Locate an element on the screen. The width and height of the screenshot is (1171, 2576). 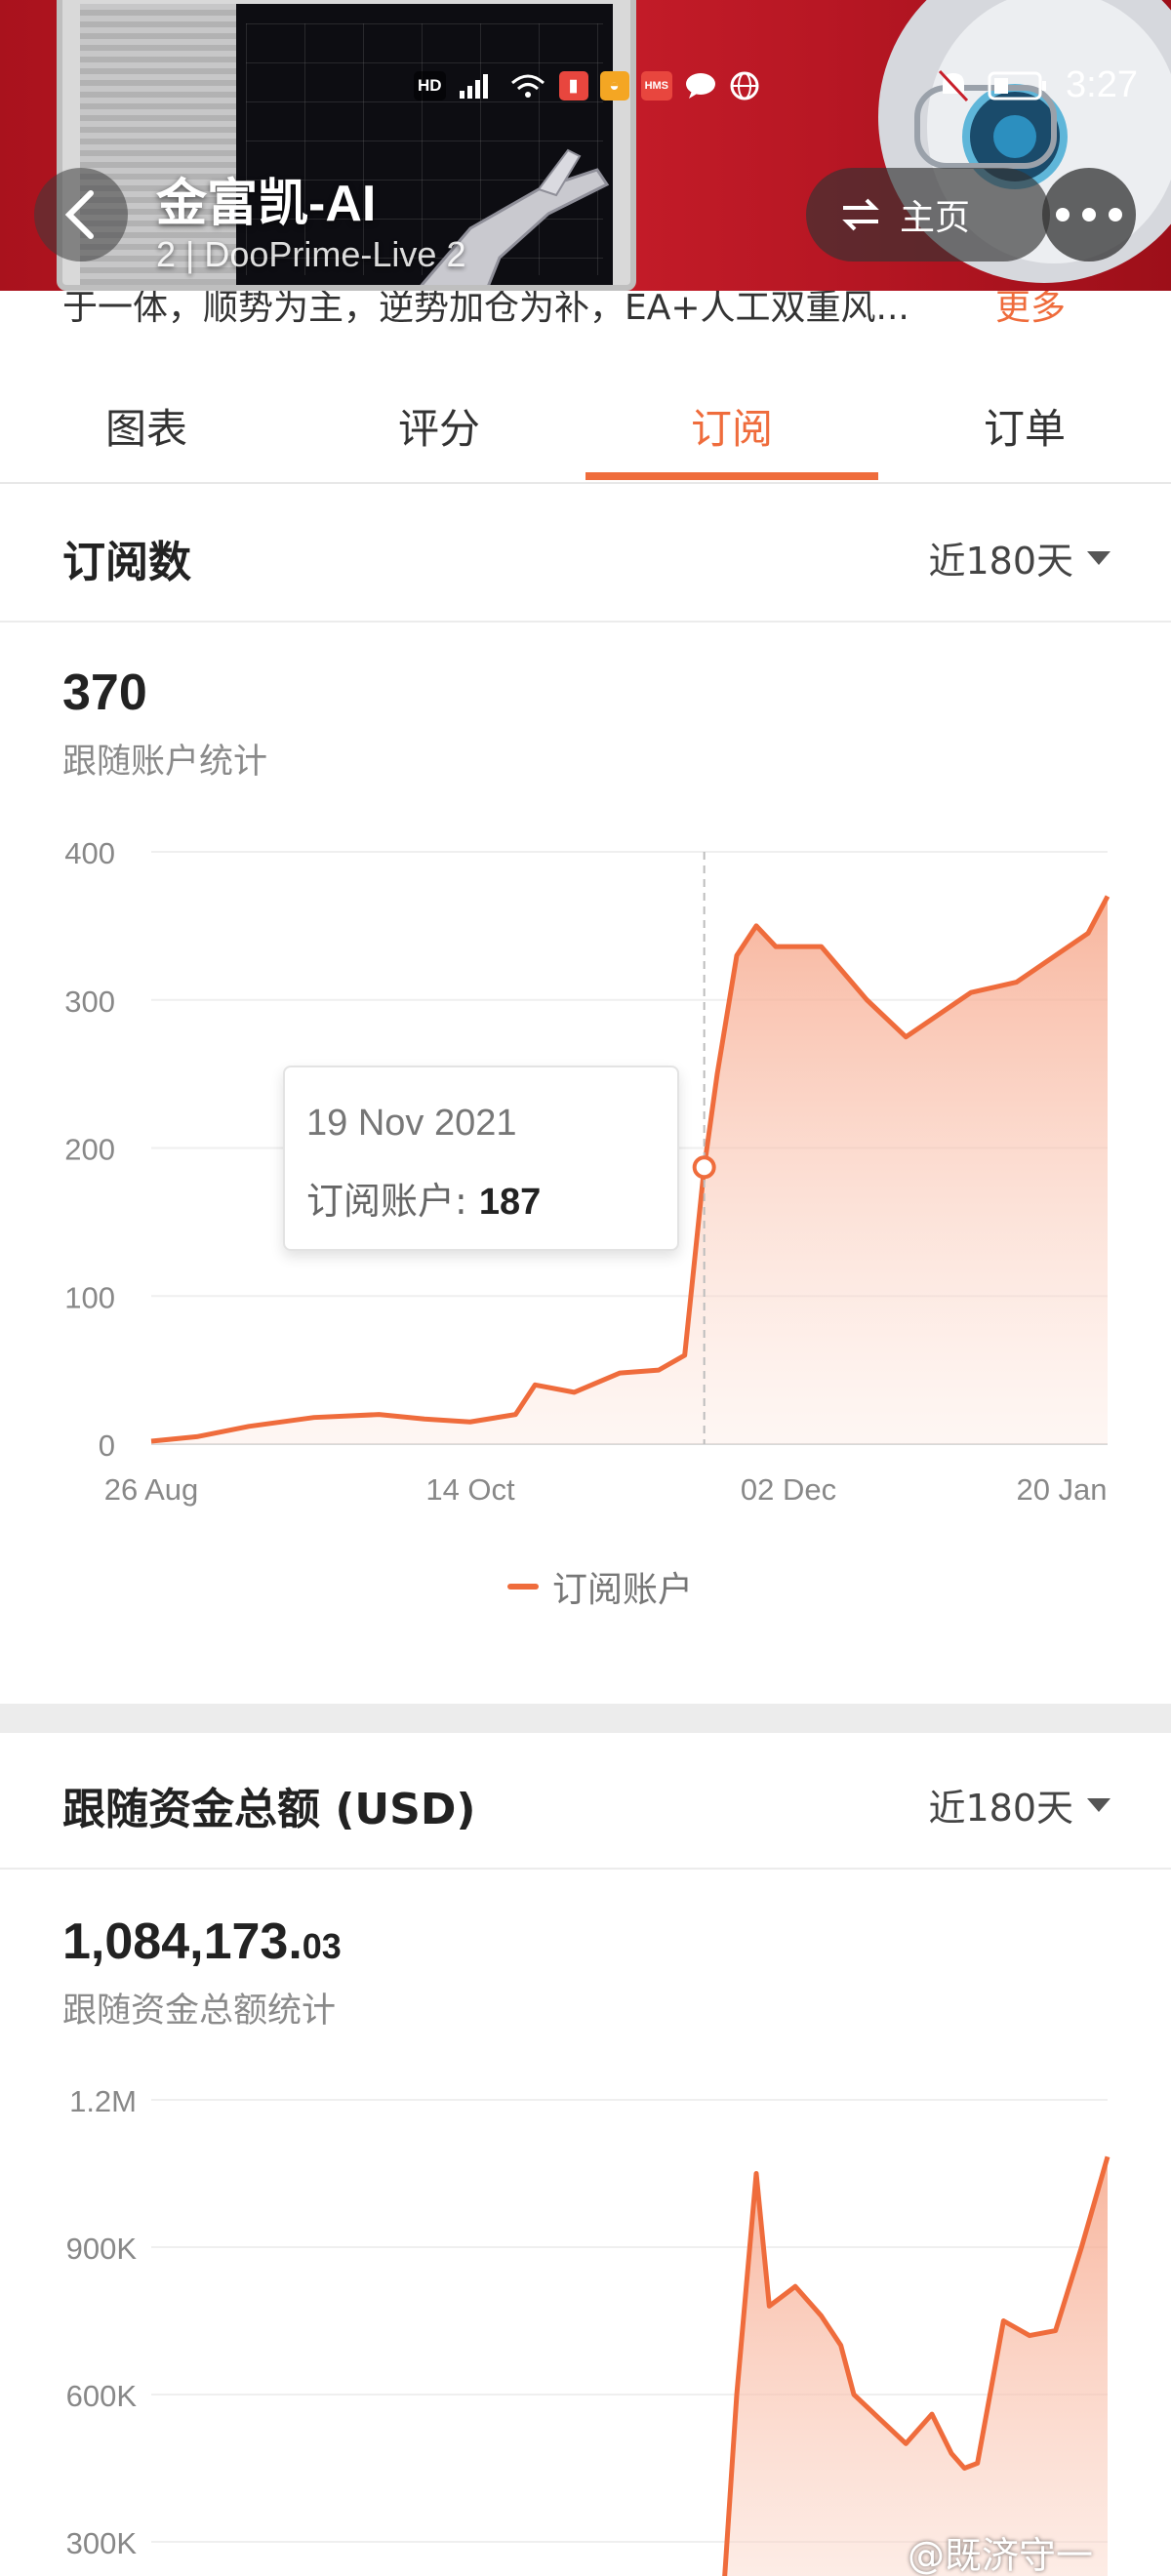
funds-total: 1,084,173.03 is located at coordinates (202, 1941).